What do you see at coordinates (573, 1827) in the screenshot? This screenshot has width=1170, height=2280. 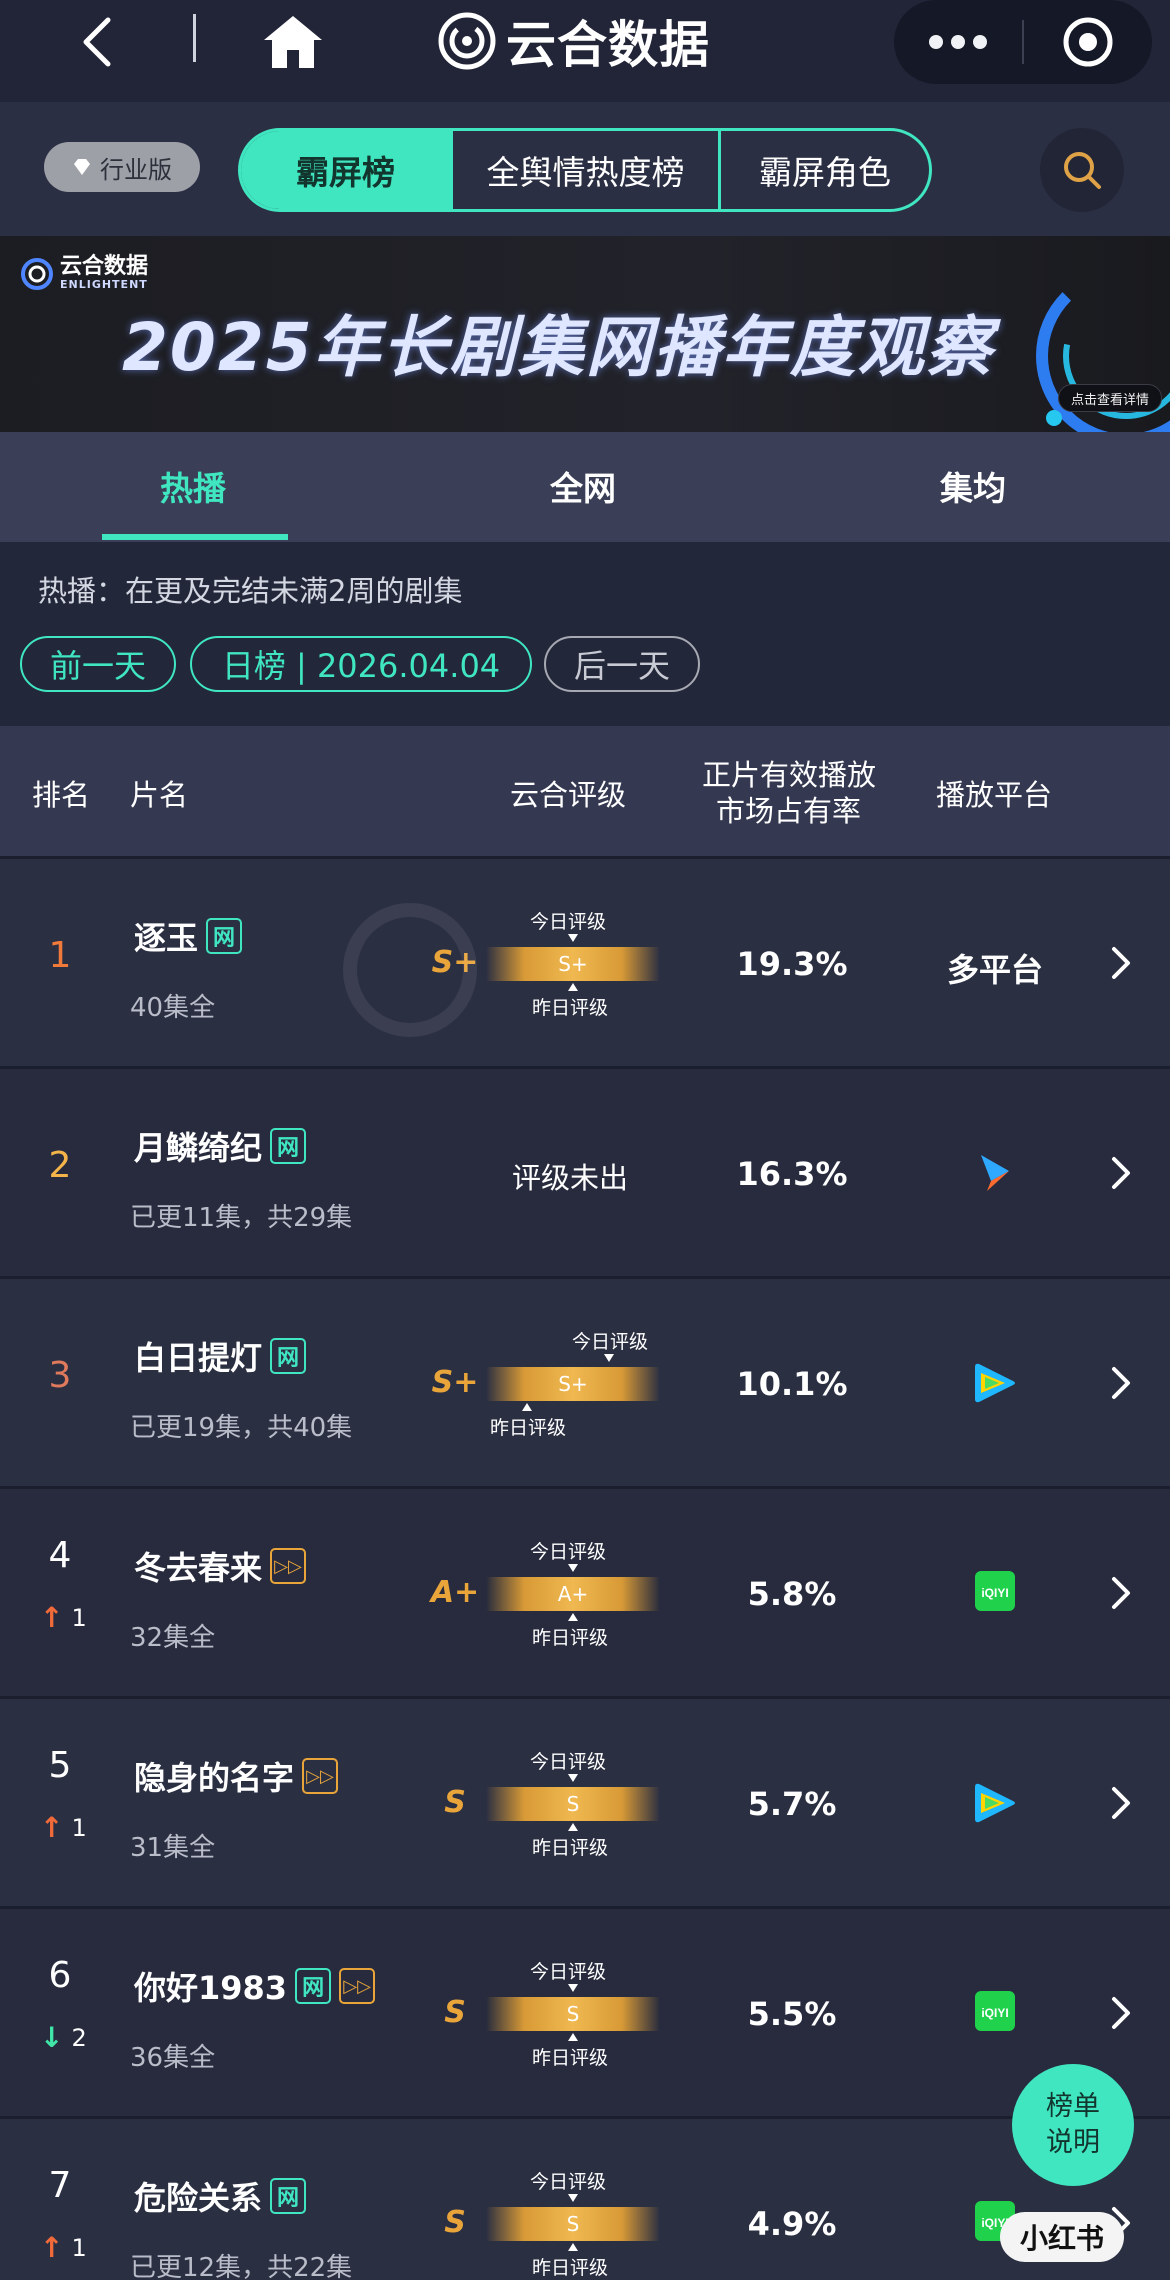 I see `yesterday-marker-icon` at bounding box center [573, 1827].